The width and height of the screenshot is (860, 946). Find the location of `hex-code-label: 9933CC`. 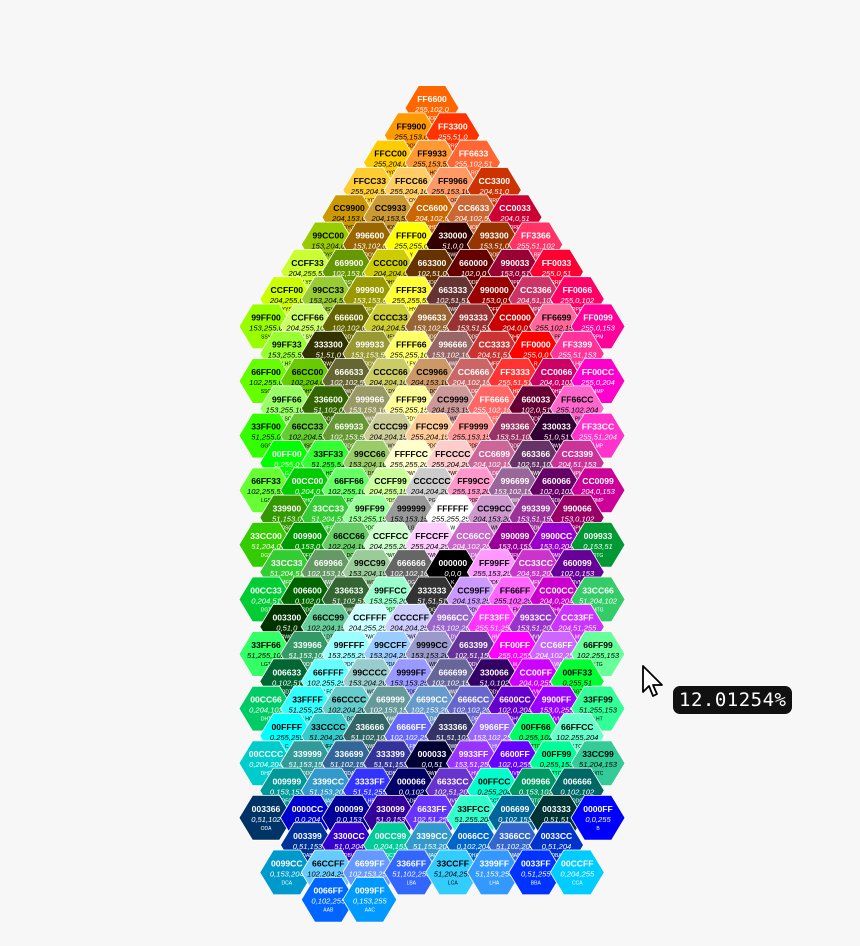

hex-code-label: 9933CC is located at coordinates (536, 618).